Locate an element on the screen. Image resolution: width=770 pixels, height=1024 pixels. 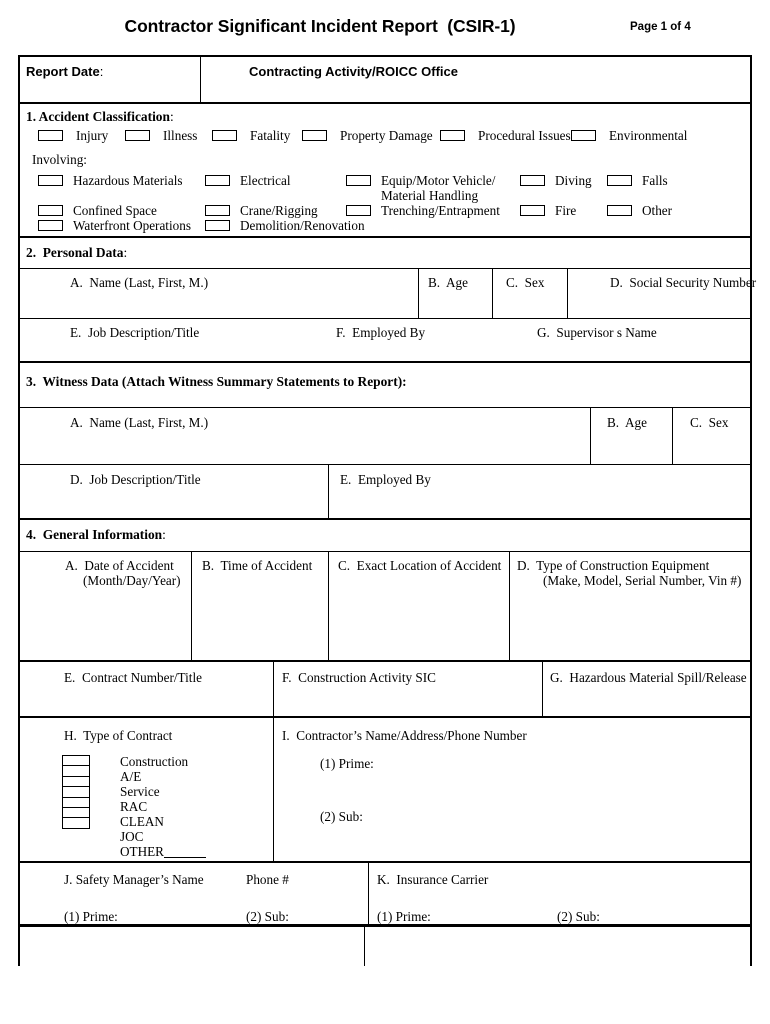
other-write-in-line is located at coordinates (184, 852).